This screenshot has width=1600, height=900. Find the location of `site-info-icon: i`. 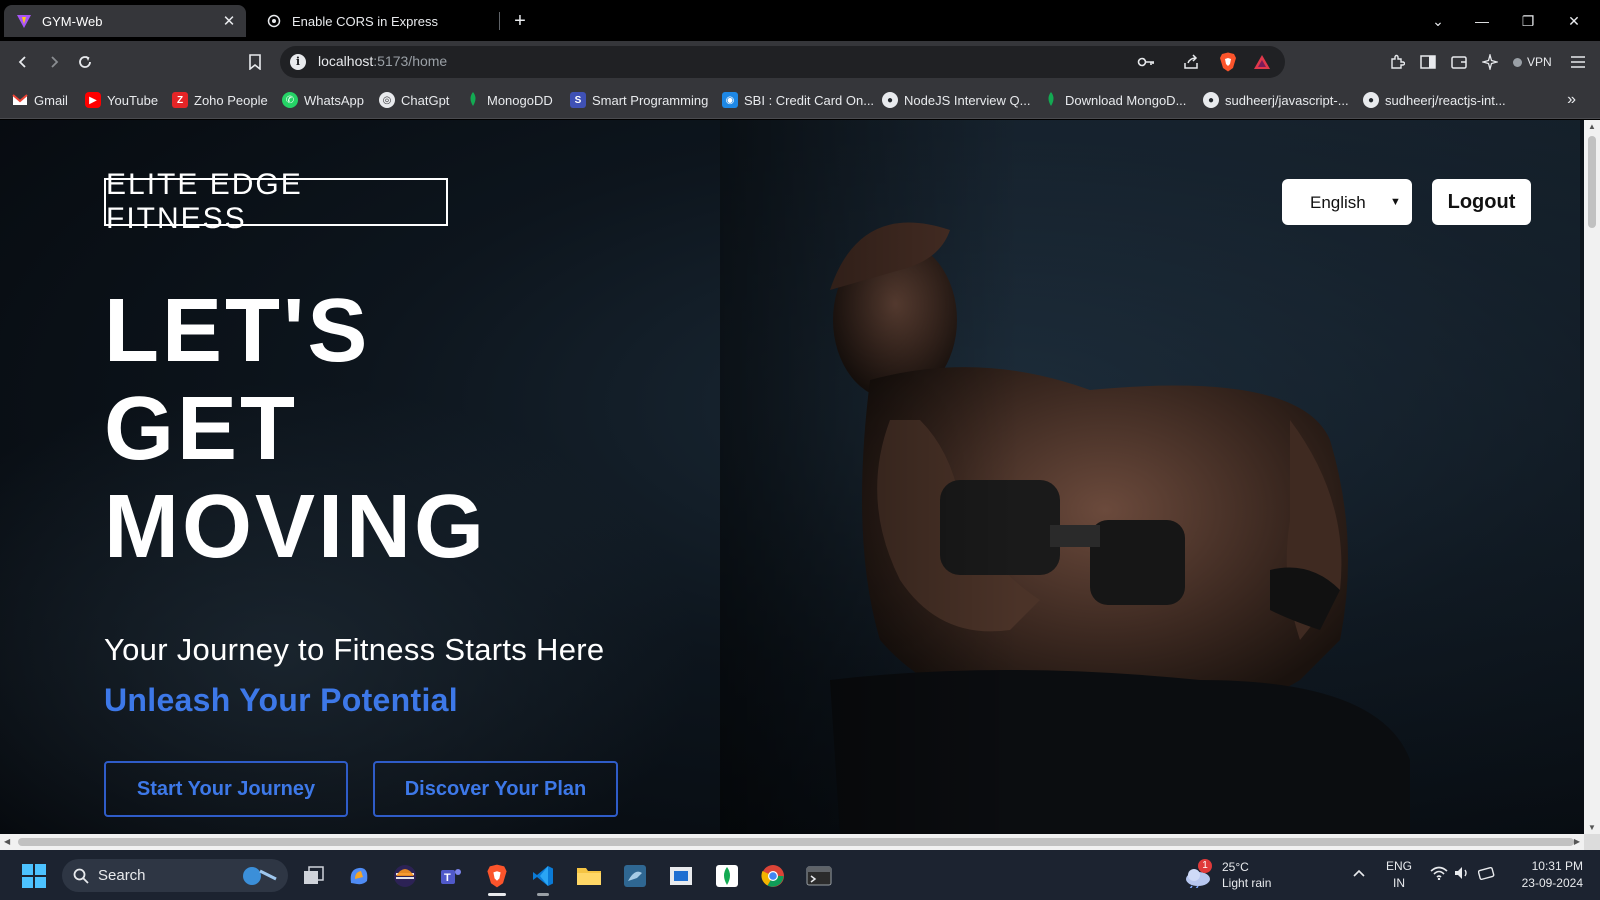

site-info-icon: i is located at coordinates (298, 62).